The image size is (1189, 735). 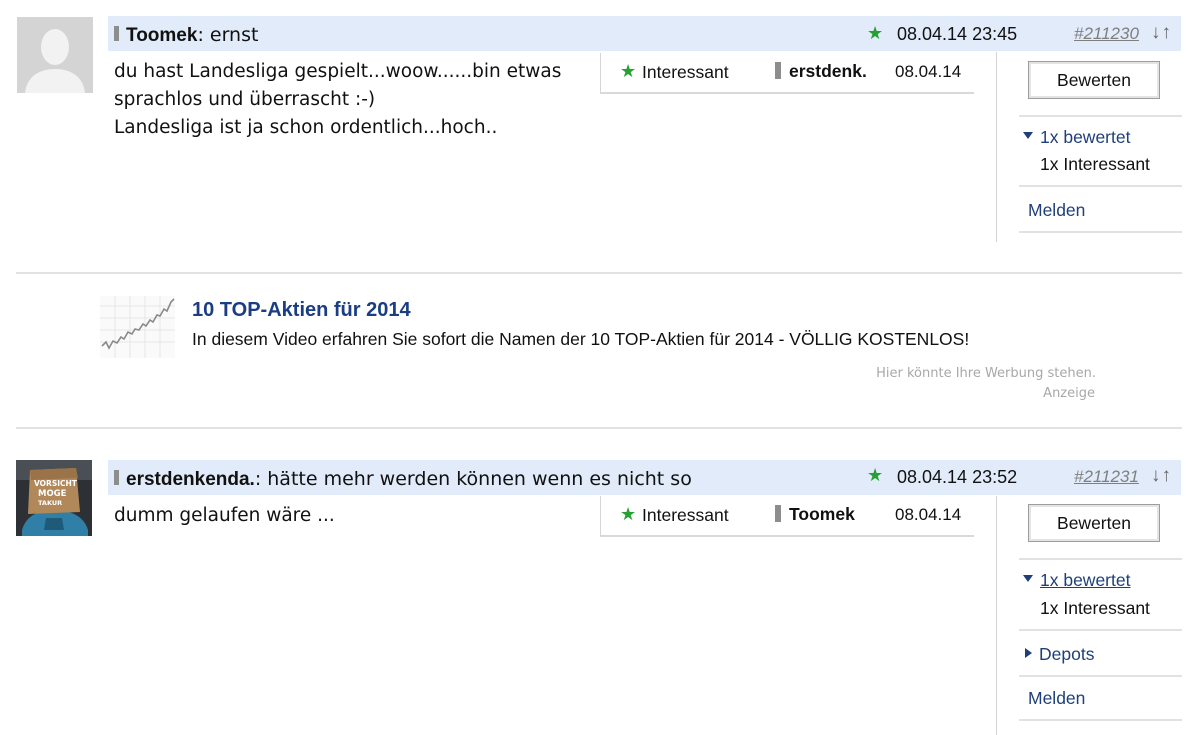 I want to click on post-id-link: #211230, so click(x=1106, y=34).